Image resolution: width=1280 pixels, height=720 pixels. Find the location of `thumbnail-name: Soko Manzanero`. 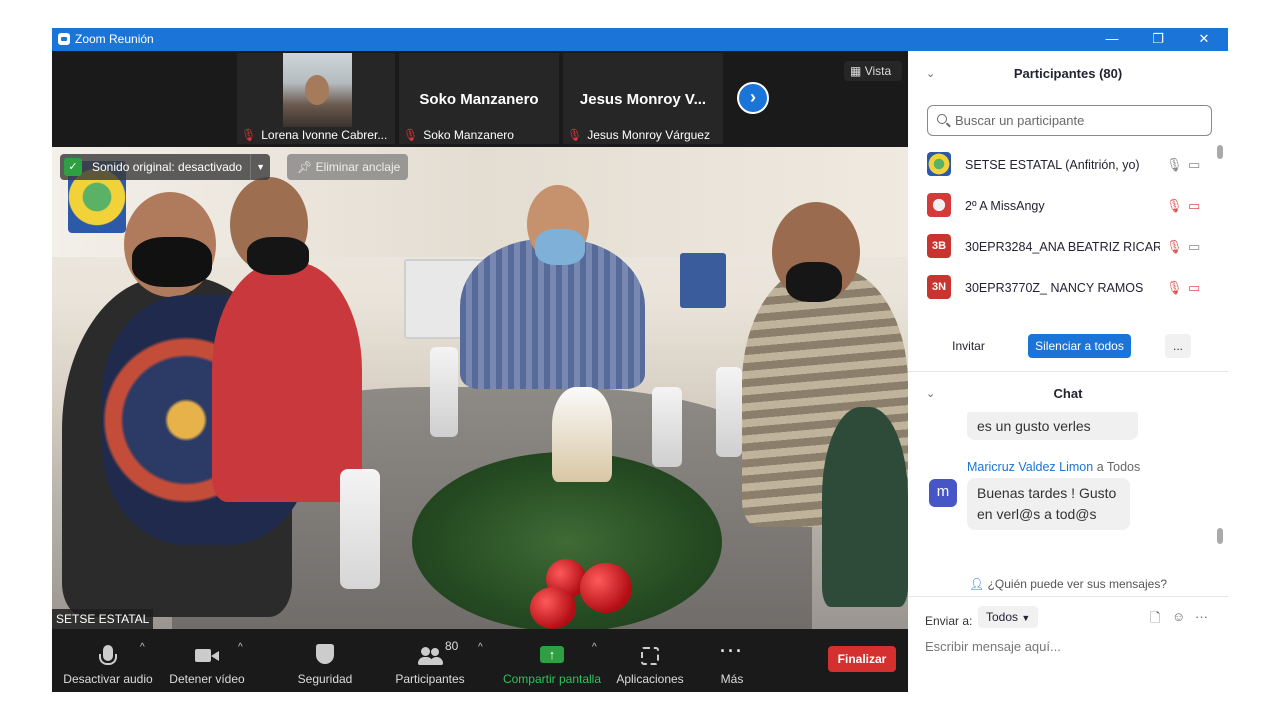

thumbnail-name: Soko Manzanero is located at coordinates (479, 99).